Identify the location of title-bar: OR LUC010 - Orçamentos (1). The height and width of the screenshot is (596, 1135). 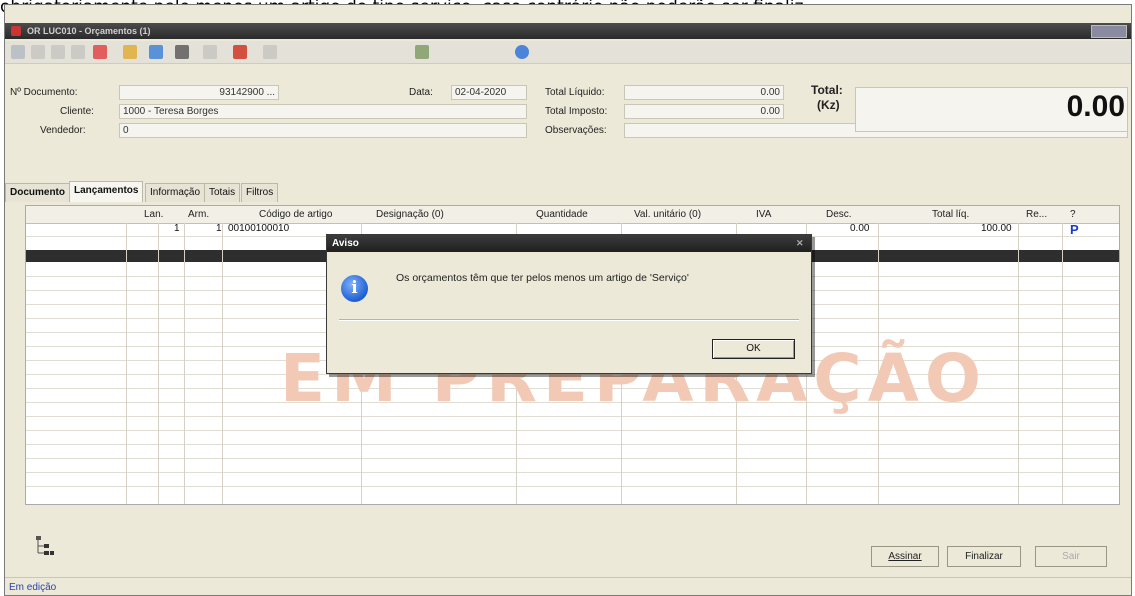
(568, 31).